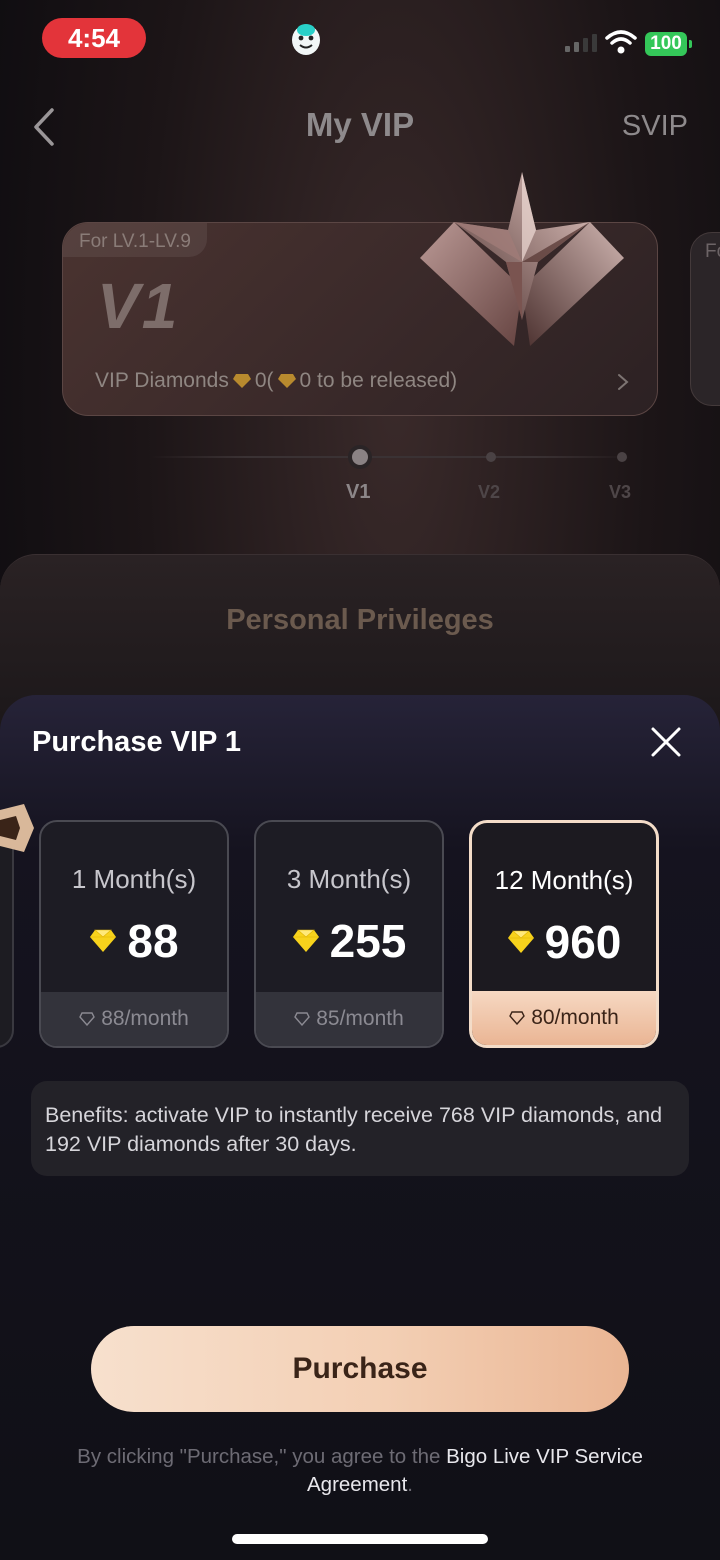  What do you see at coordinates (135, 240) in the screenshot?
I see `level-range-tag: For LV.1-LV.9` at bounding box center [135, 240].